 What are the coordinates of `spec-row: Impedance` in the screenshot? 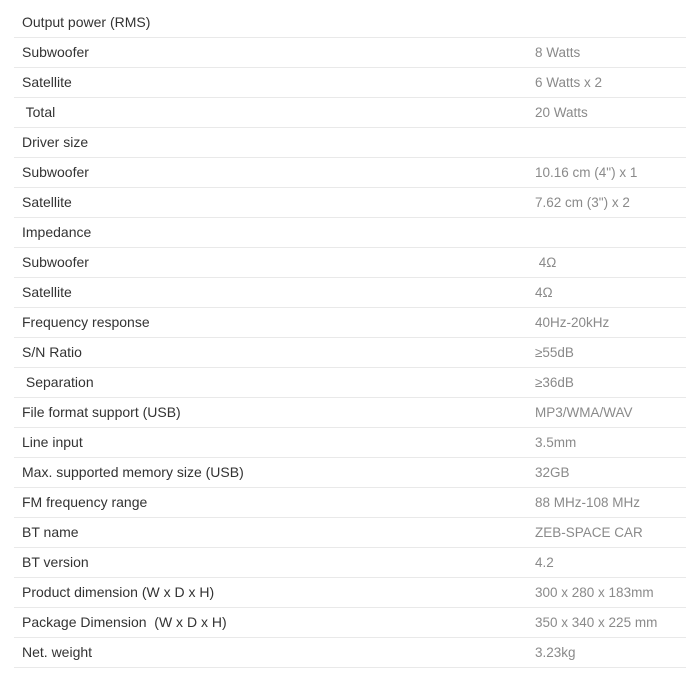 It's located at (350, 232).